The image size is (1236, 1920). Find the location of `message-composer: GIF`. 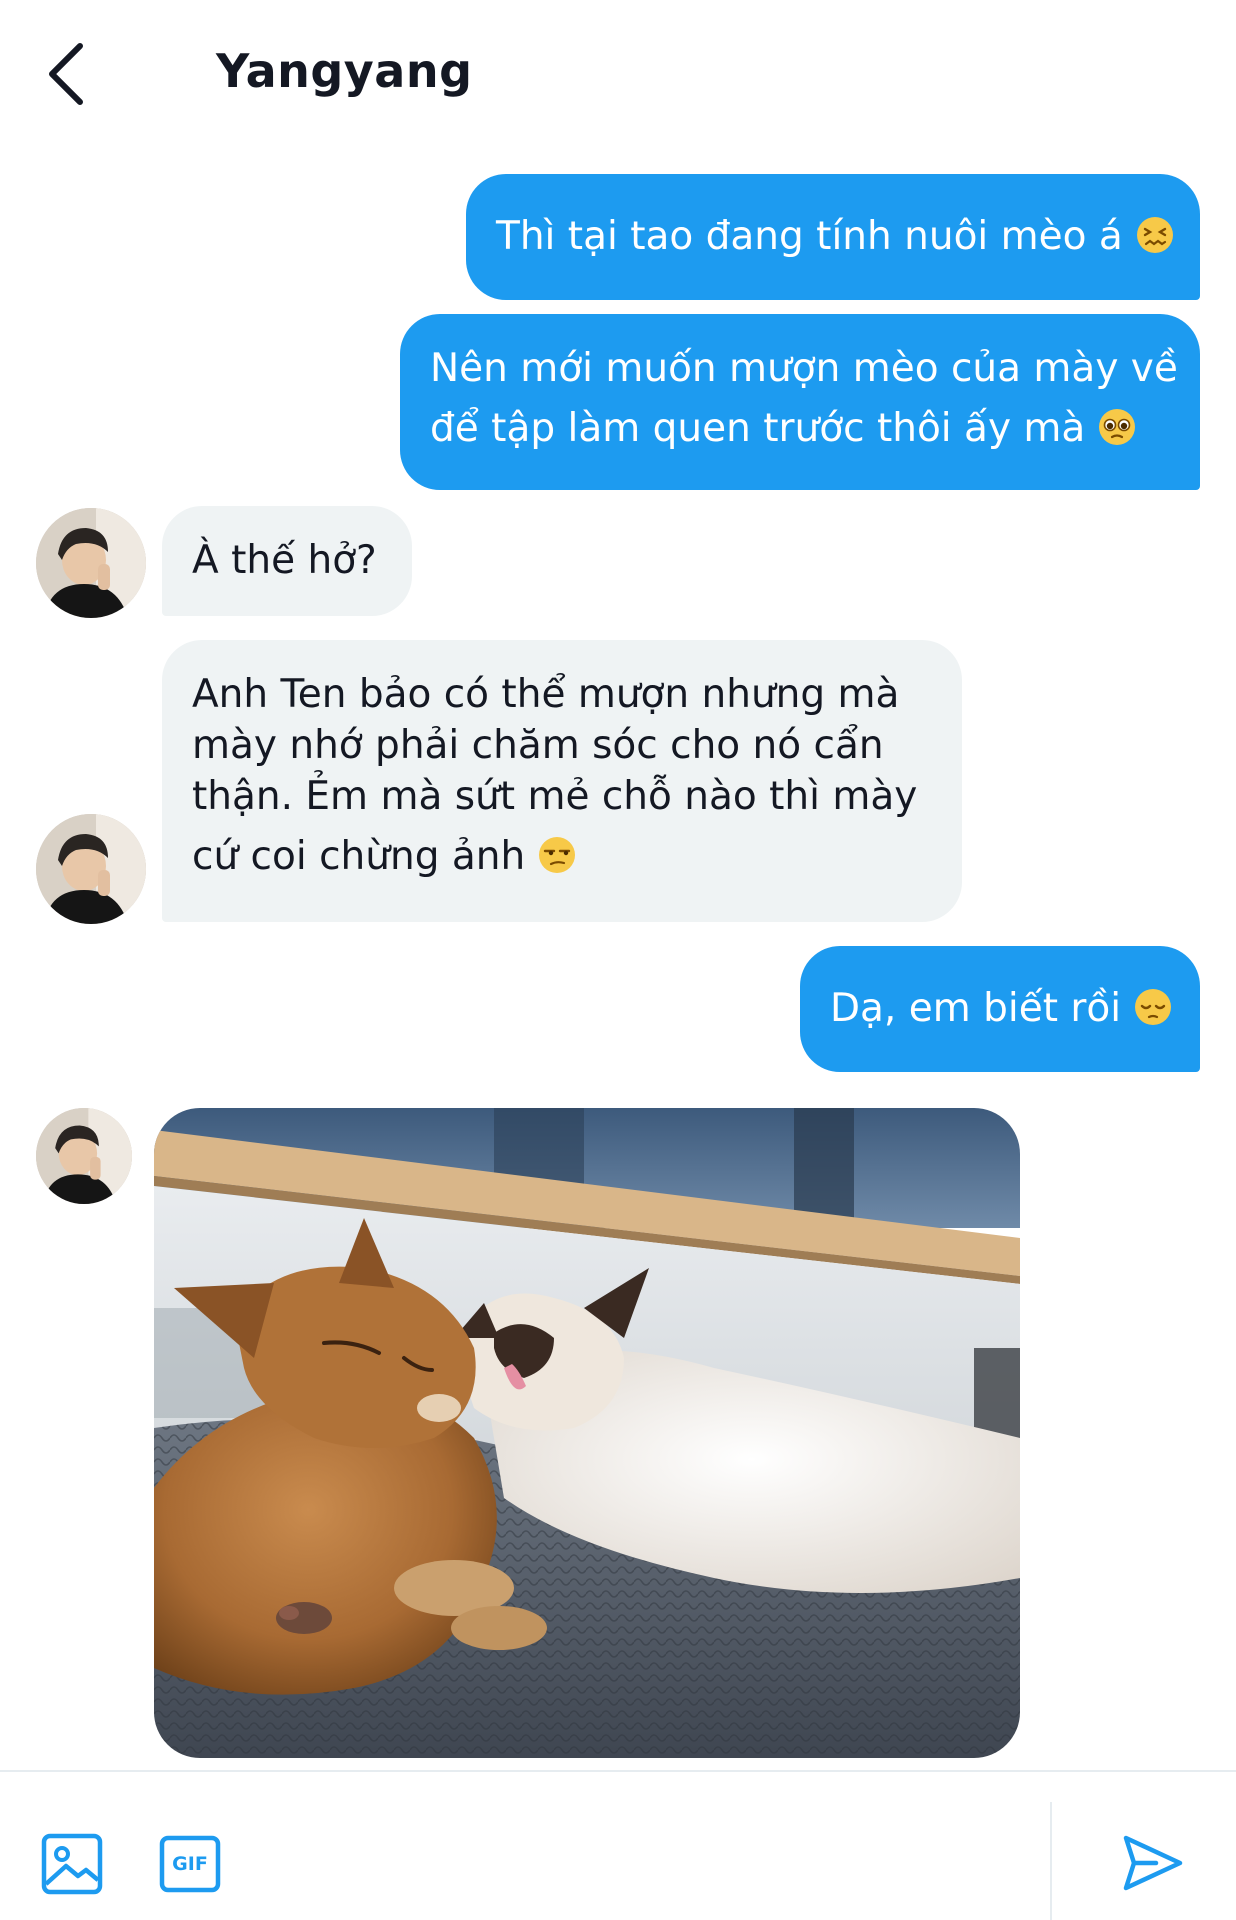

message-composer: GIF is located at coordinates (618, 1845).